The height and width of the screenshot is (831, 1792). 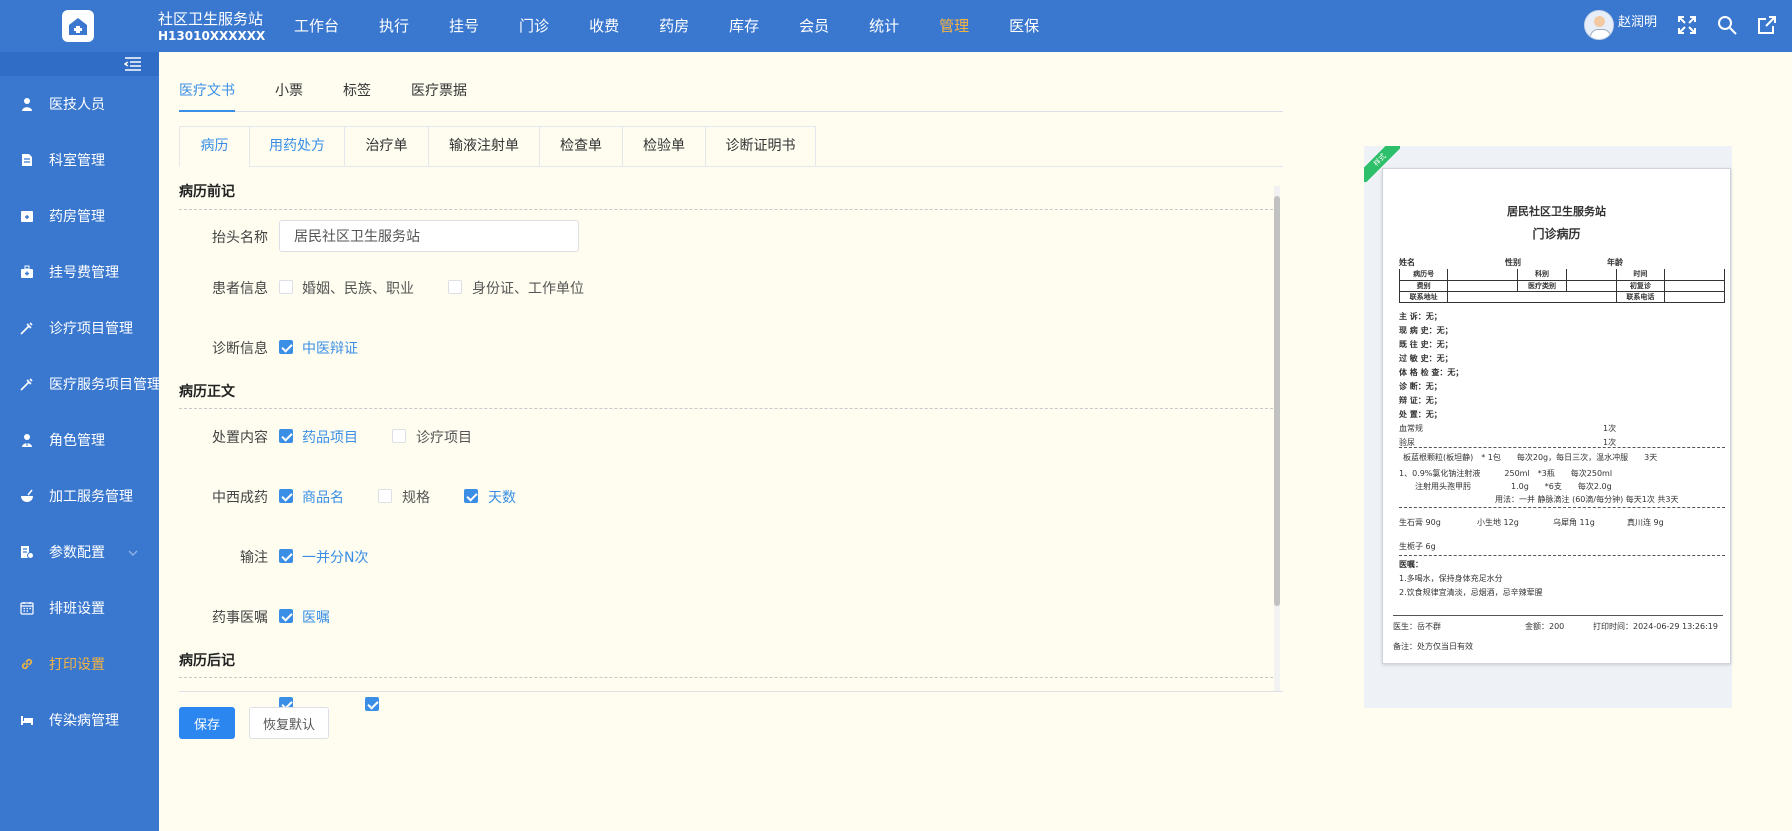 I want to click on nav-execute: 执行, so click(x=394, y=26).